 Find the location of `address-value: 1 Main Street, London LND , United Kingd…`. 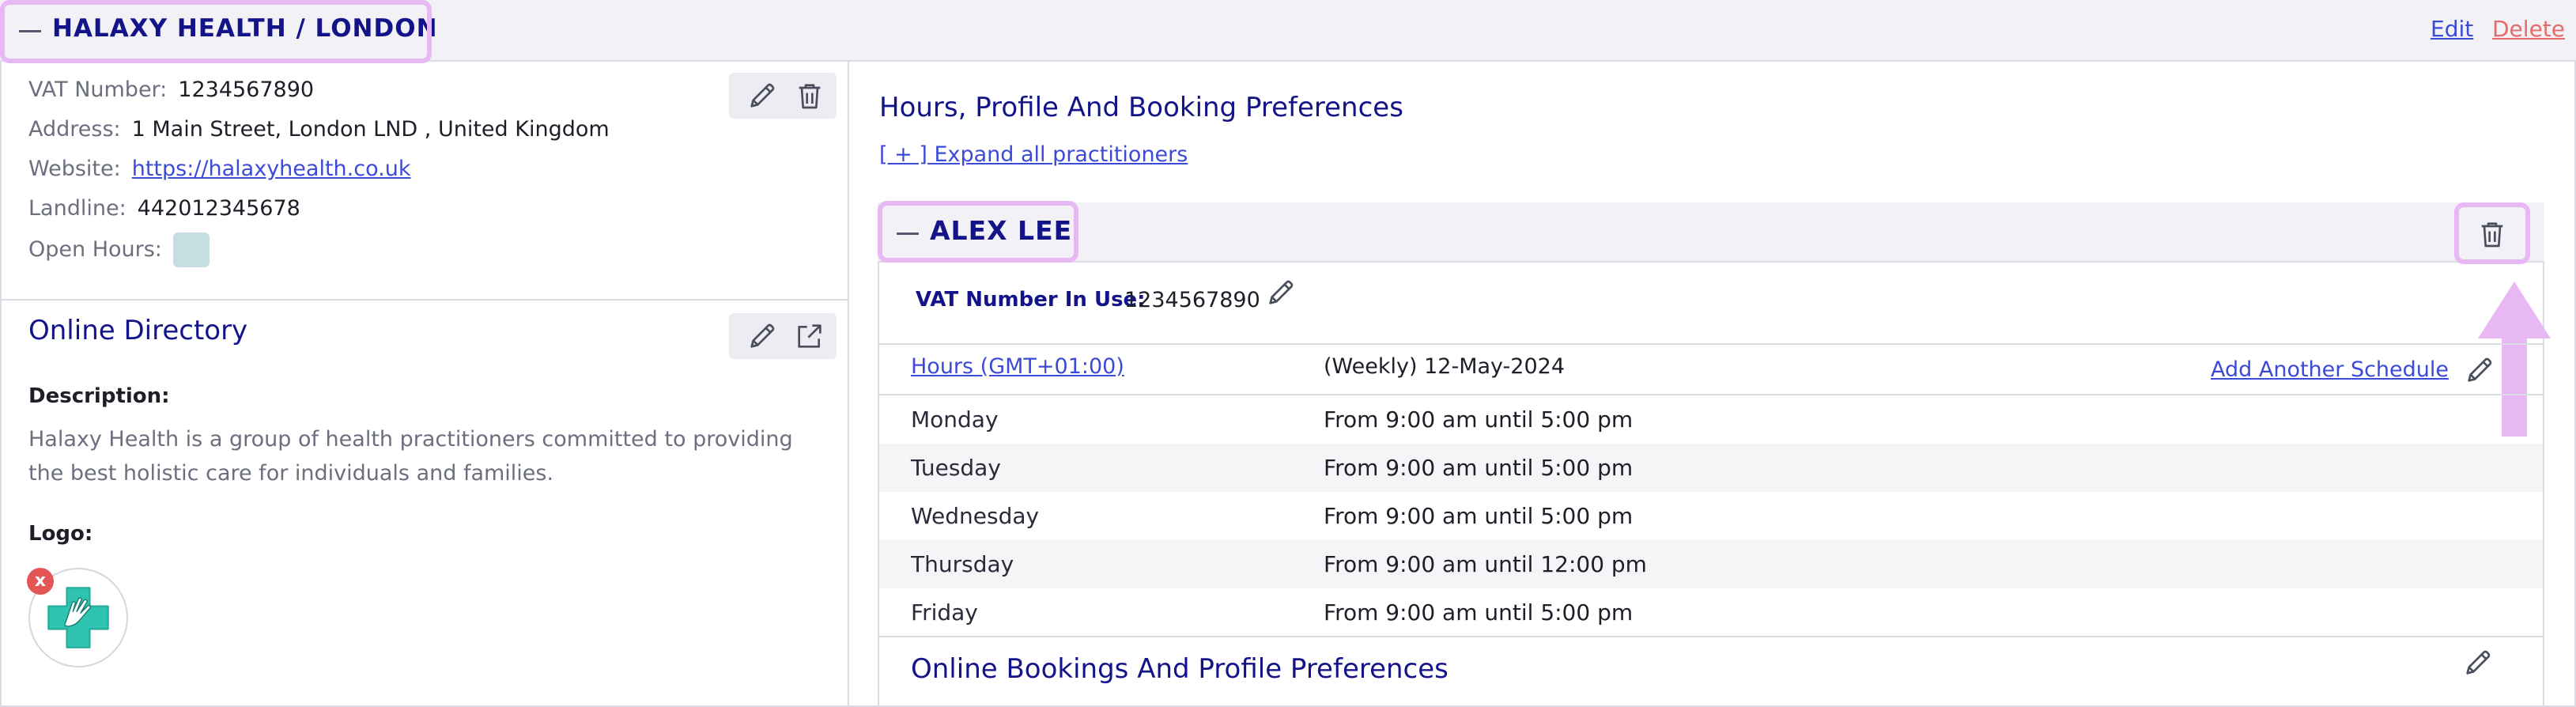

address-value: 1 Main Street, London LND , United Kingd… is located at coordinates (370, 129).